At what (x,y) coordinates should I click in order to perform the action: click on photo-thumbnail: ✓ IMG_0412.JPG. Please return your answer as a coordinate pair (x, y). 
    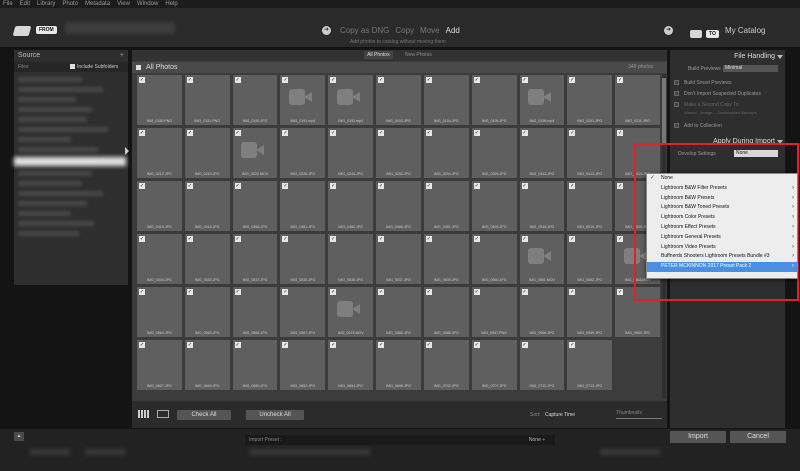
    Looking at the image, I should click on (542, 153).